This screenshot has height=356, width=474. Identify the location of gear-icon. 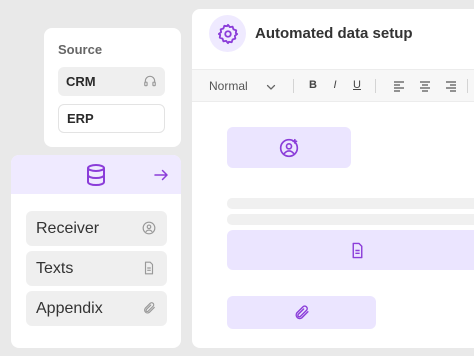
(227, 33).